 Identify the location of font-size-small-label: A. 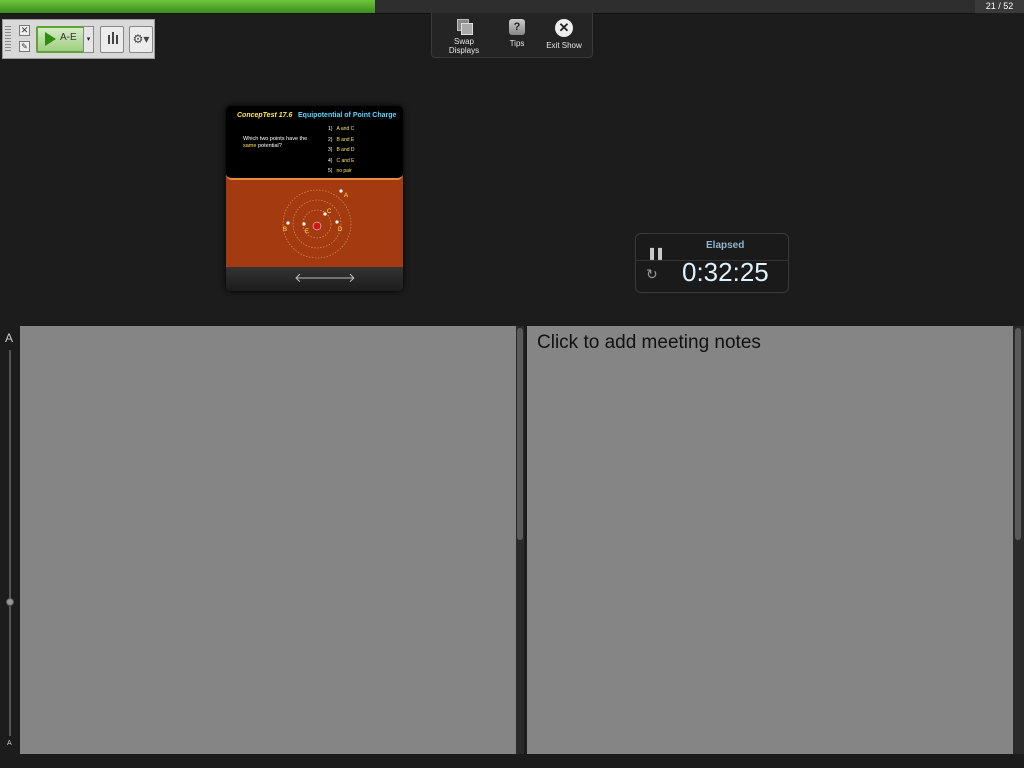
(9, 743).